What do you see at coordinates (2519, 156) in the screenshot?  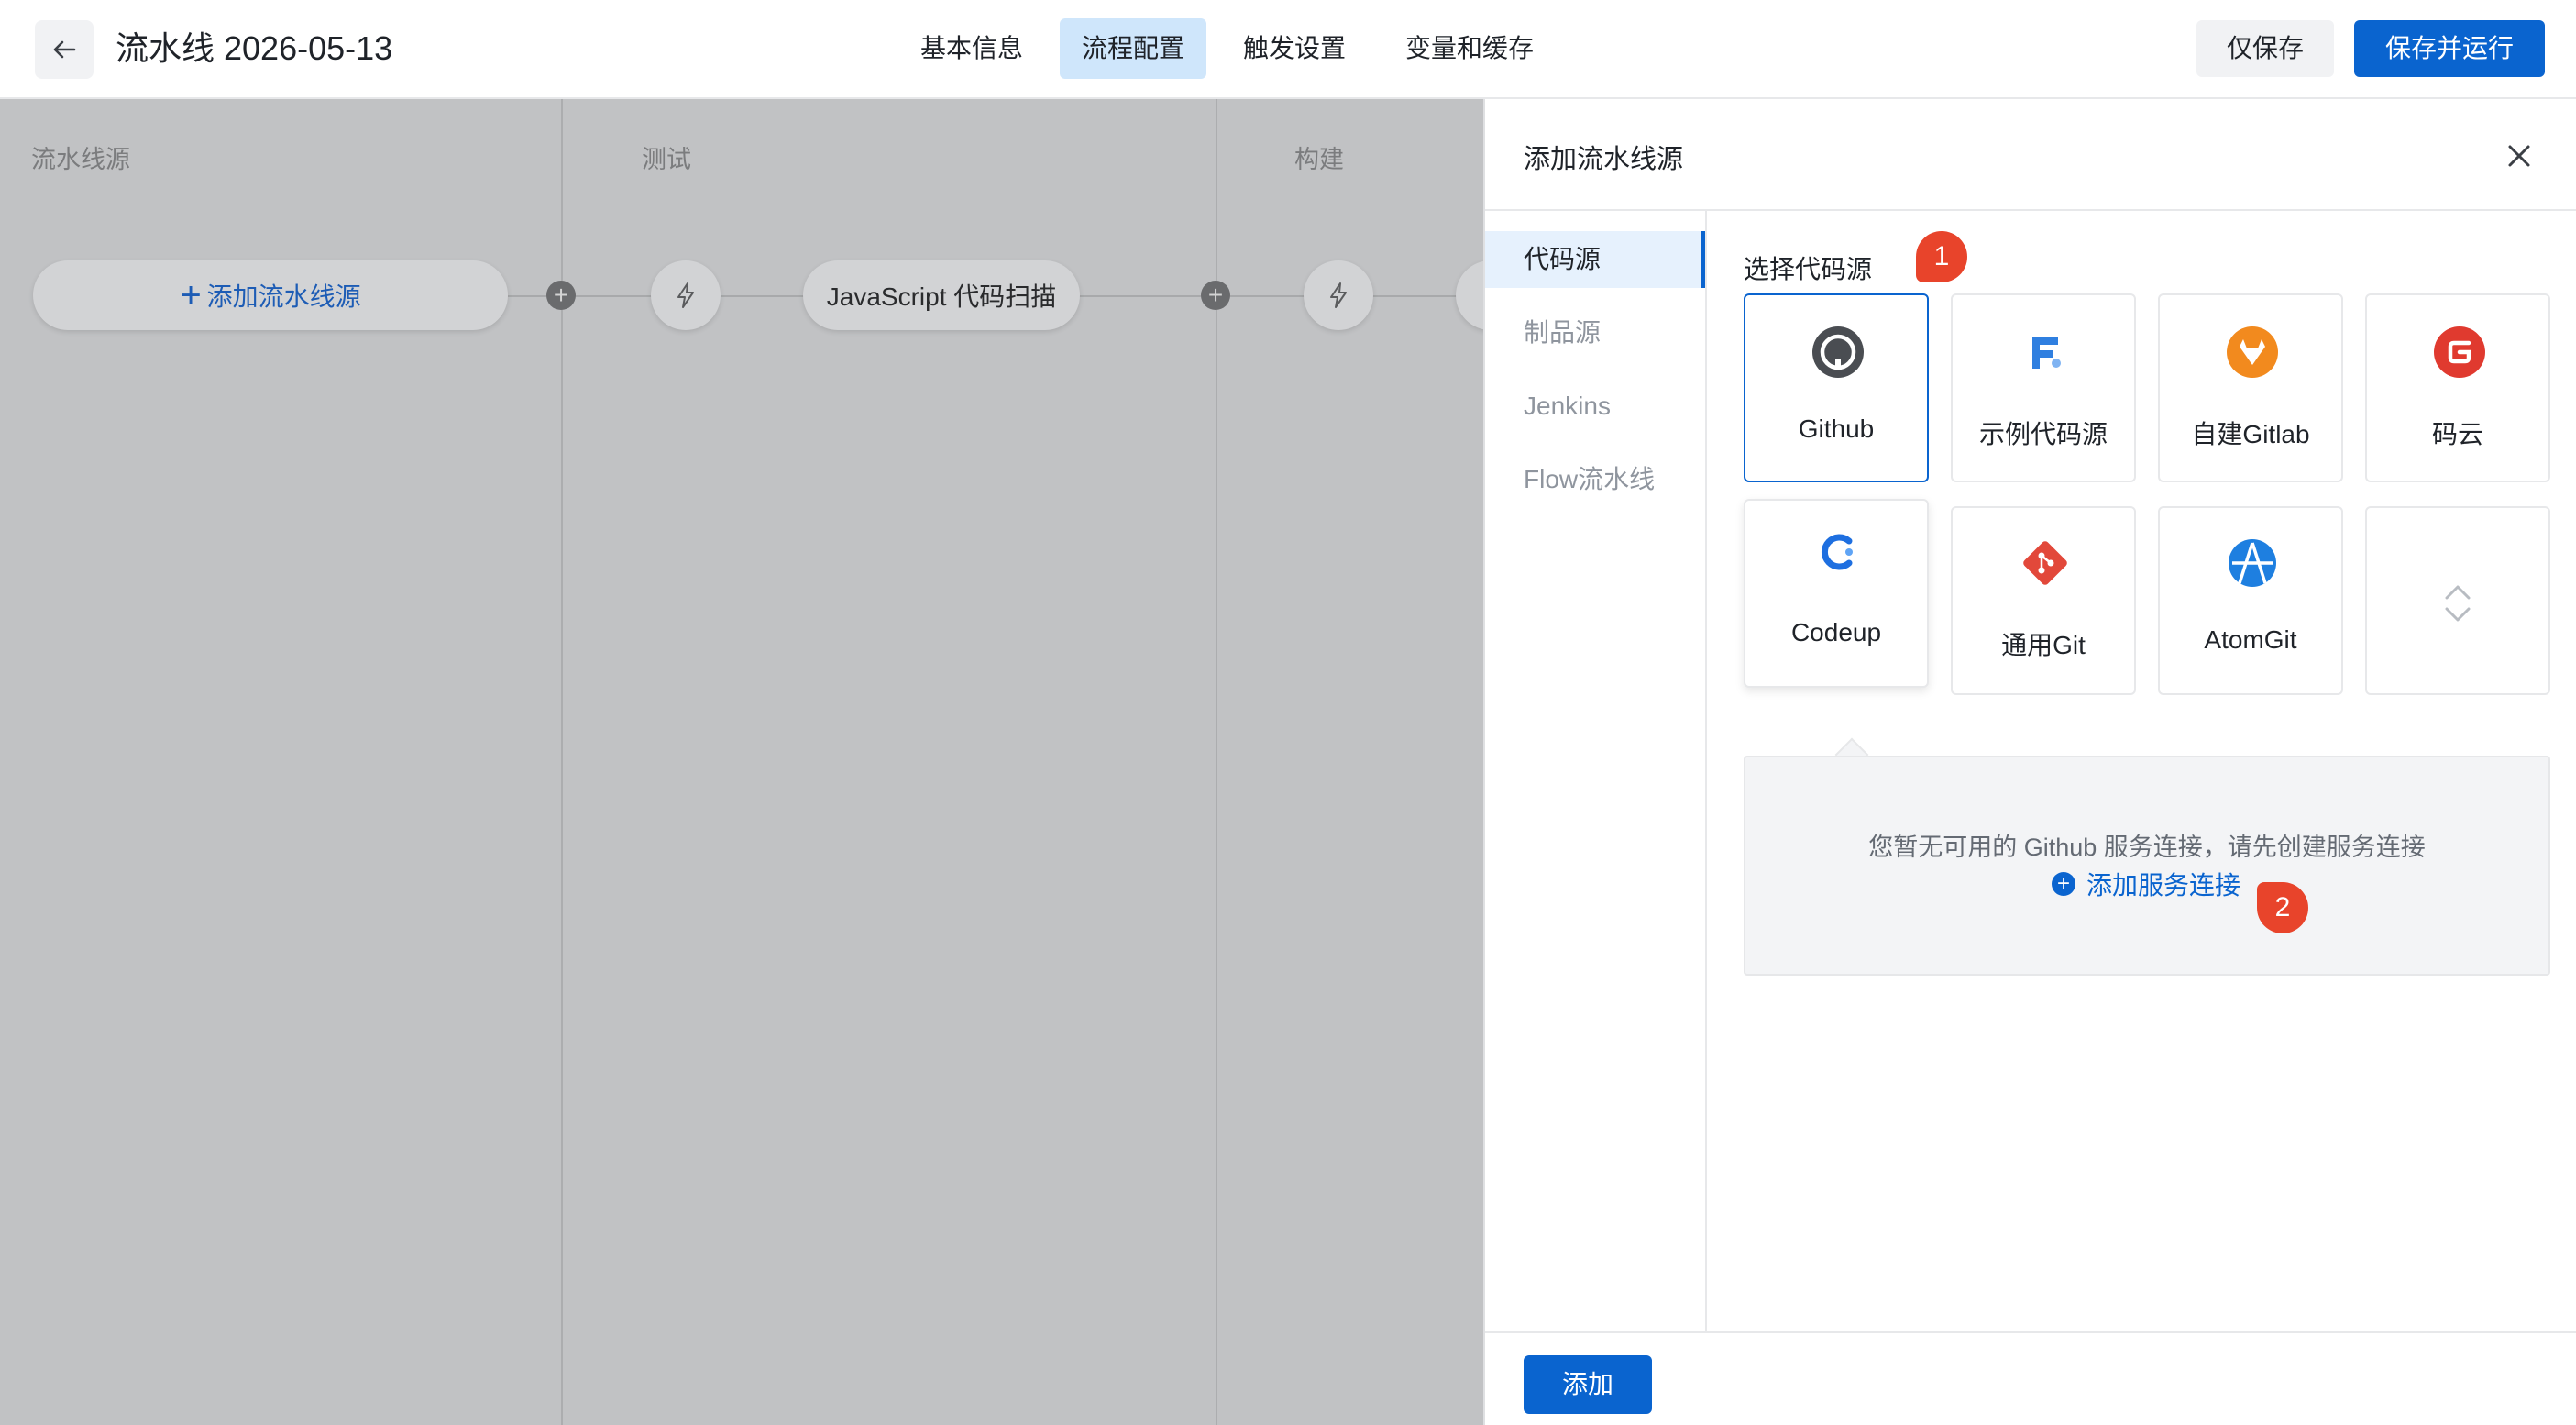 I see `close-icon` at bounding box center [2519, 156].